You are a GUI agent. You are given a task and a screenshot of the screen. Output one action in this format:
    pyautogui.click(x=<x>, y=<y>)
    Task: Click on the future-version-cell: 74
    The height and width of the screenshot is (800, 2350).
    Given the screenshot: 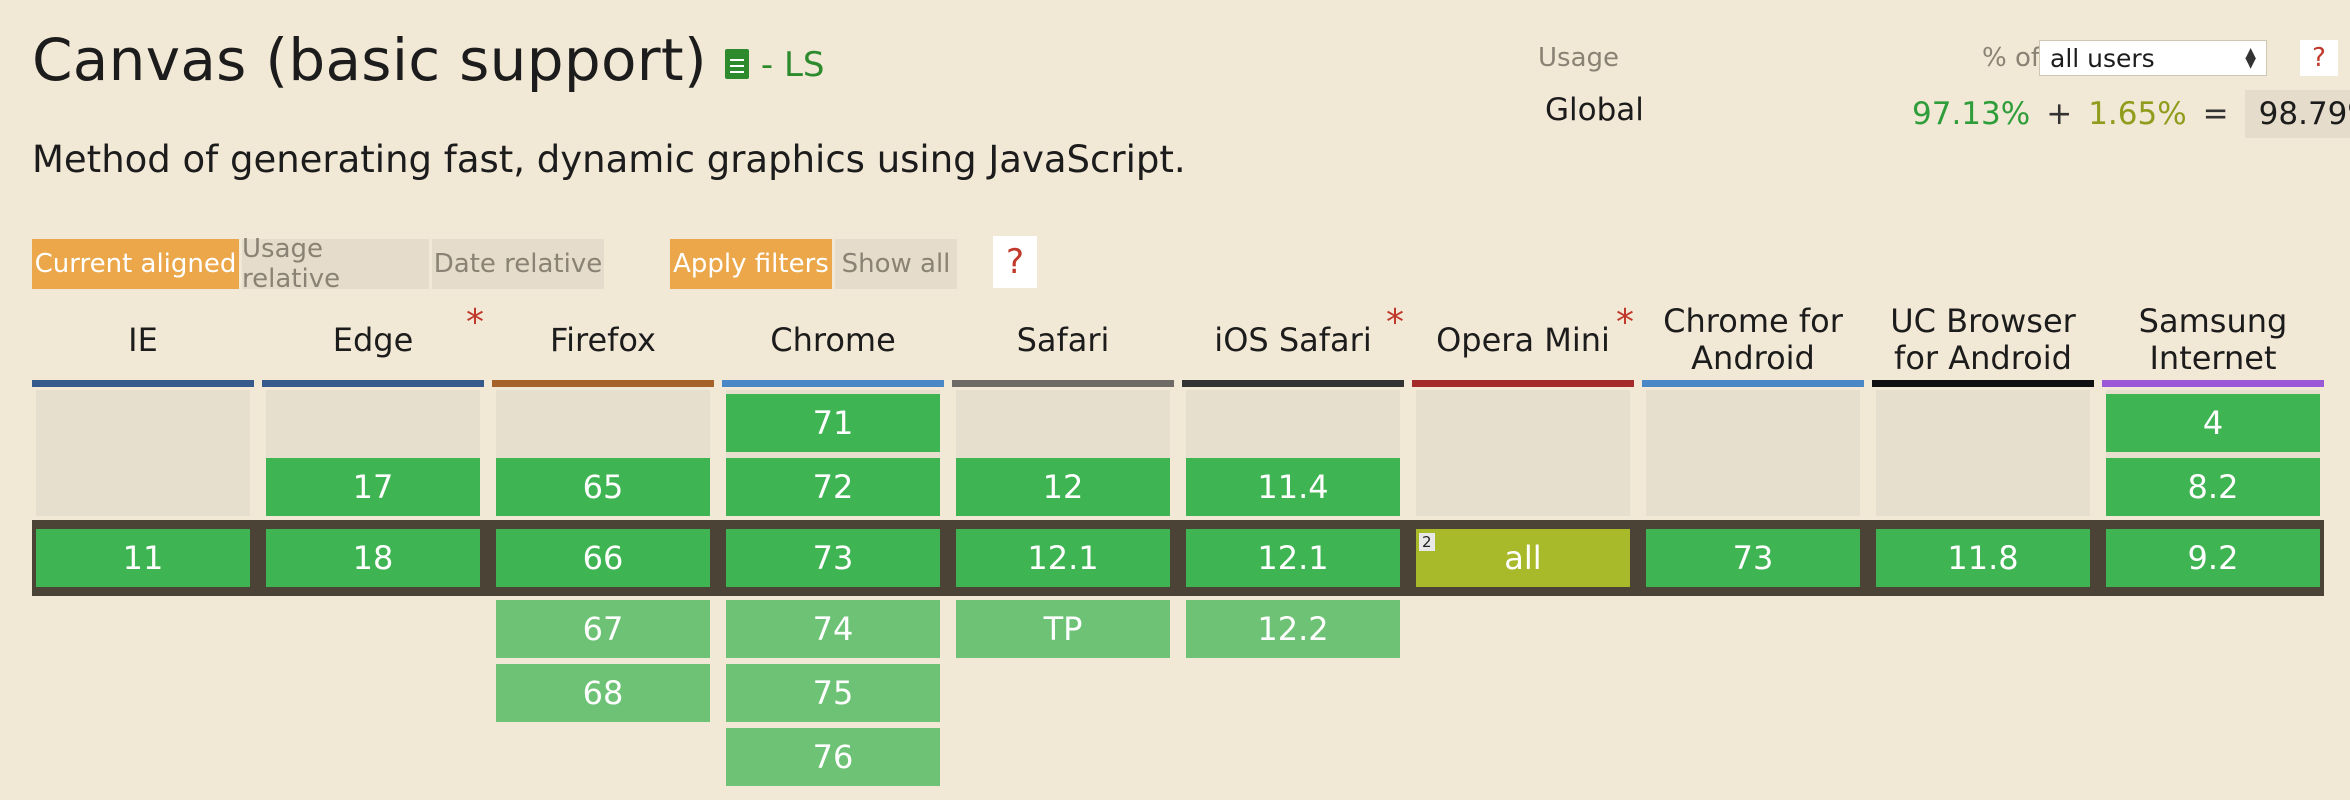 What is the action you would take?
    pyautogui.click(x=833, y=629)
    